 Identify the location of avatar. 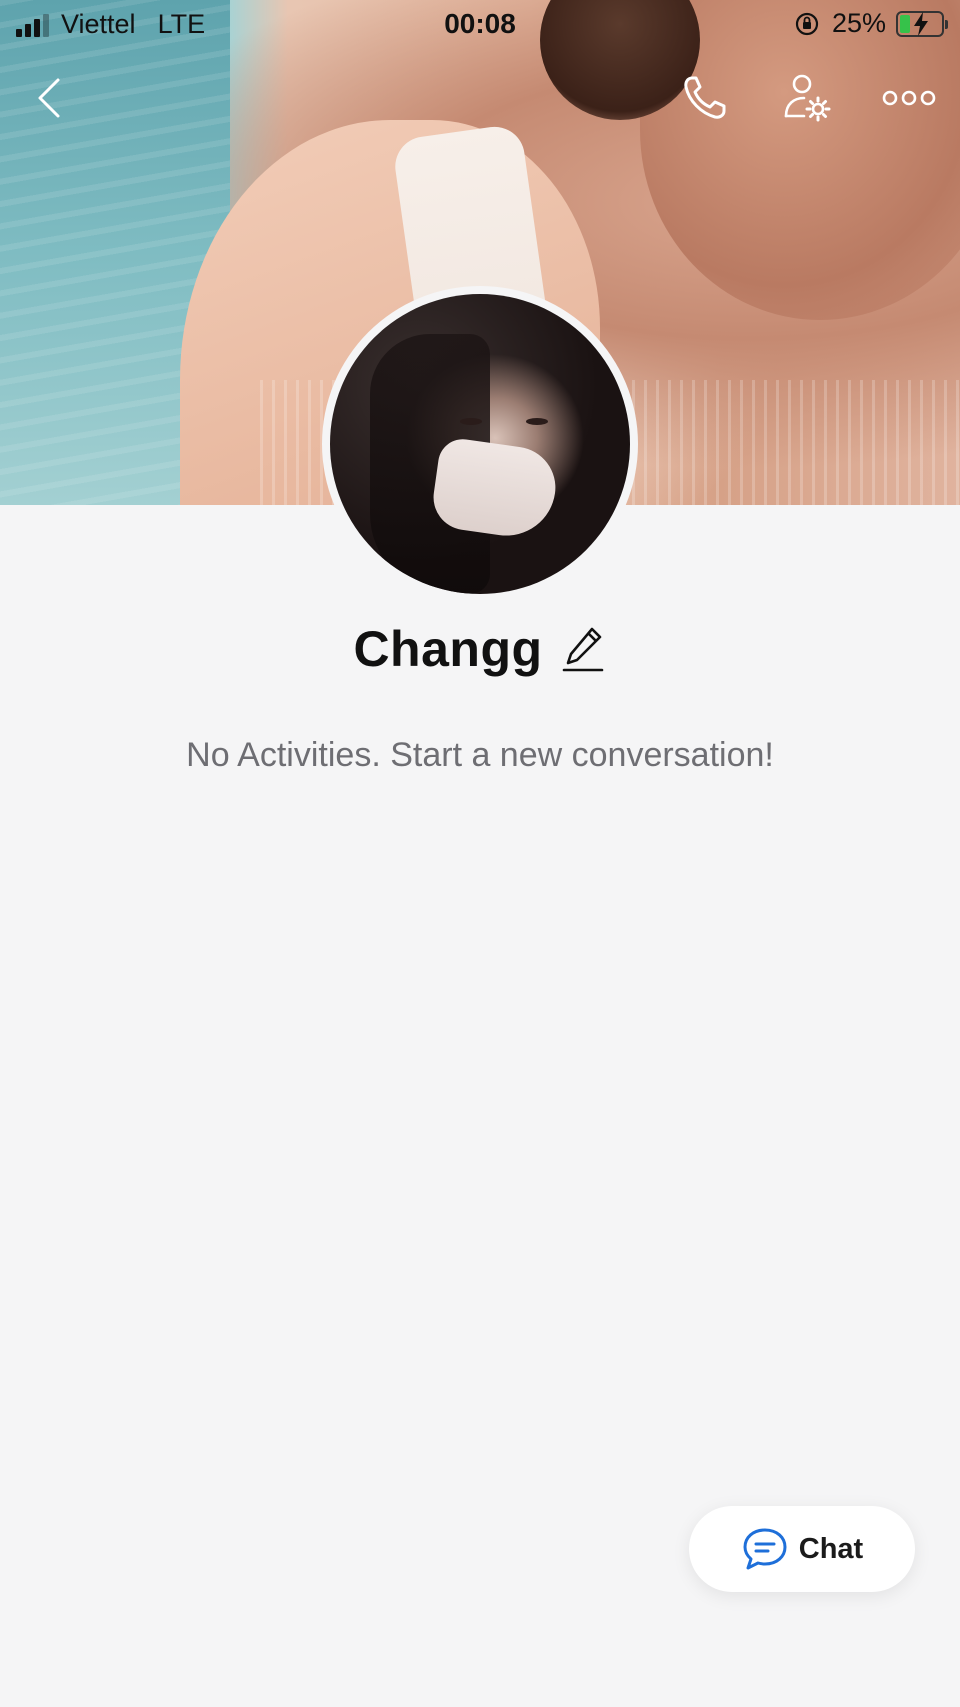
(480, 444).